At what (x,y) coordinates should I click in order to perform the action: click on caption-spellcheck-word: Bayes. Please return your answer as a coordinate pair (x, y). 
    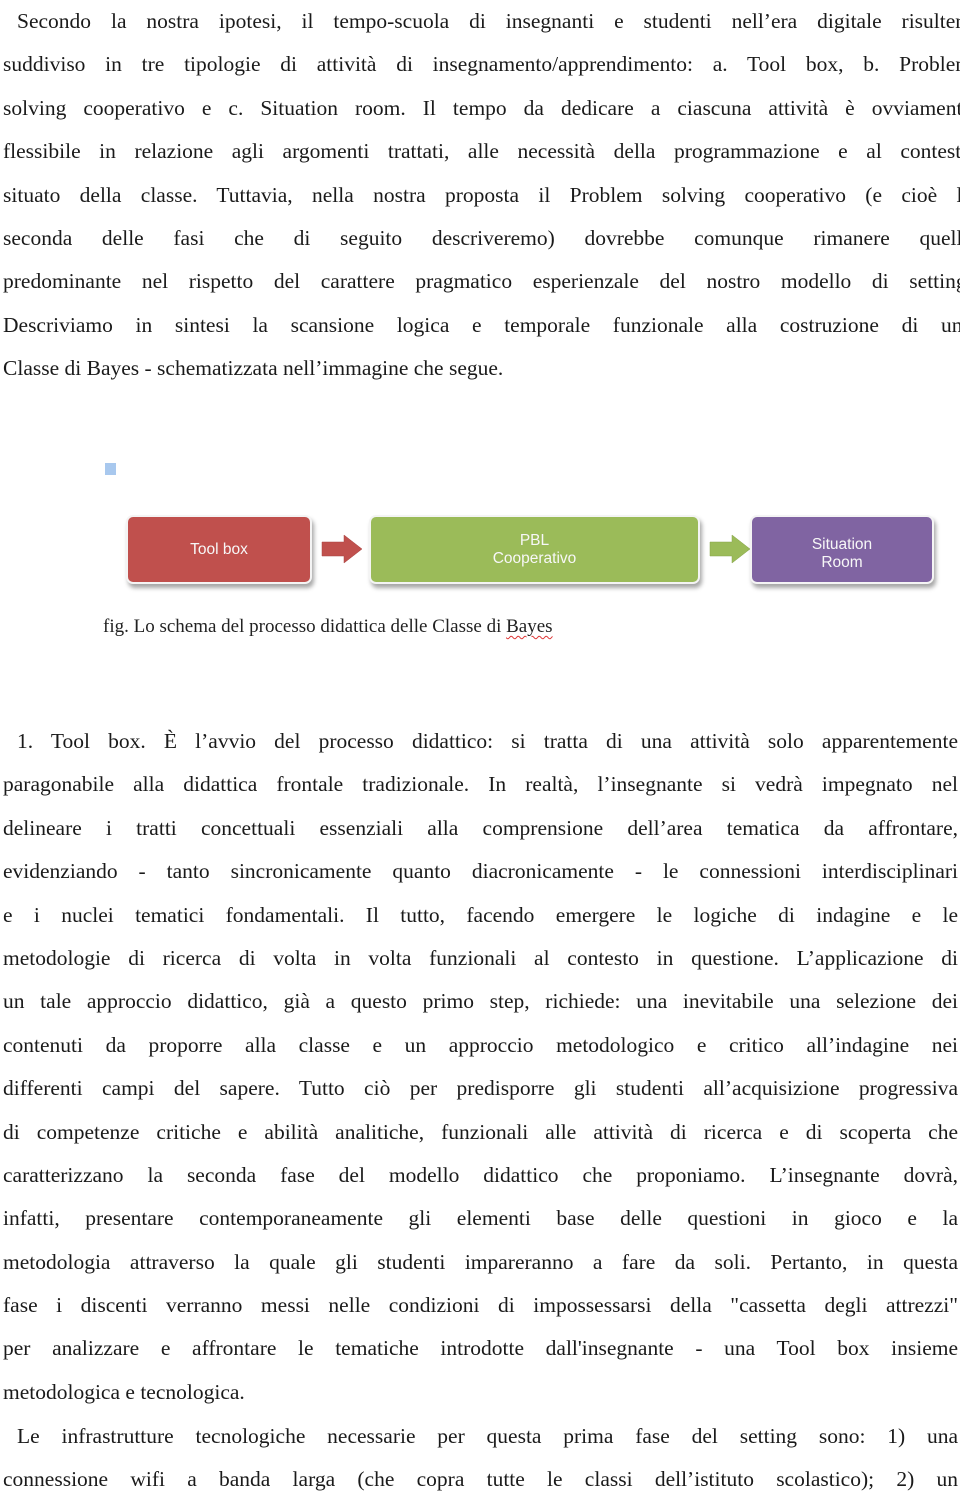
    Looking at the image, I should click on (529, 626).